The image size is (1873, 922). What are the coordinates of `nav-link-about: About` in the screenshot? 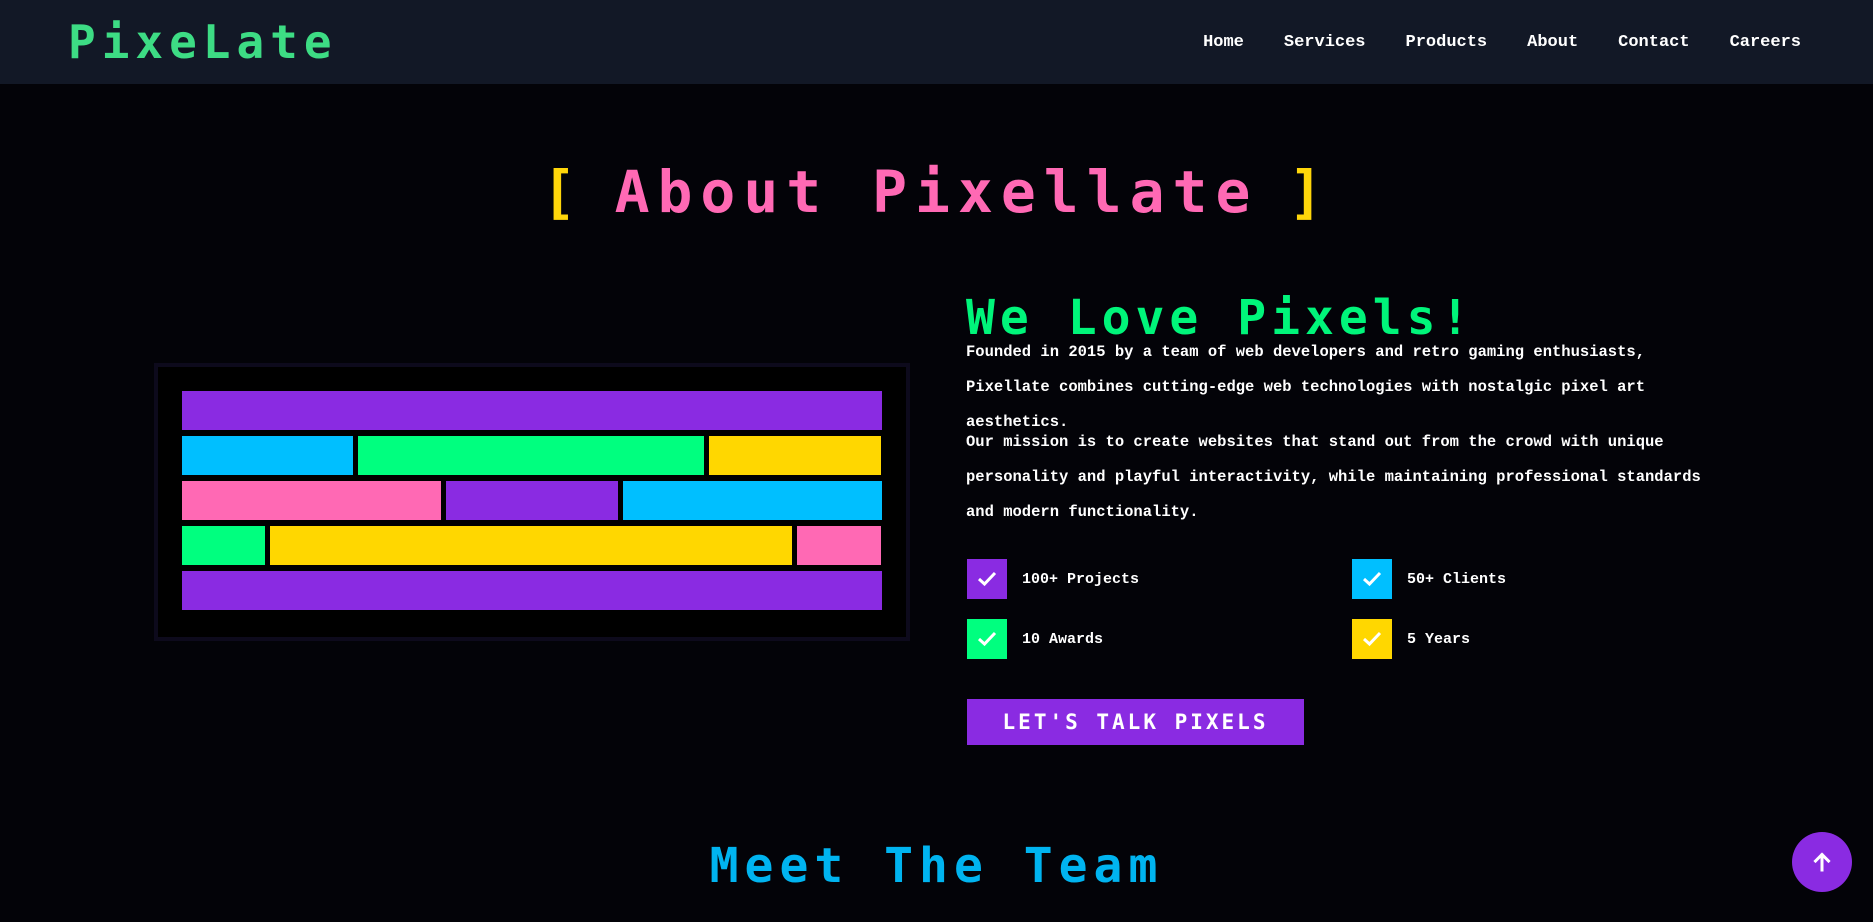 It's located at (1552, 42).